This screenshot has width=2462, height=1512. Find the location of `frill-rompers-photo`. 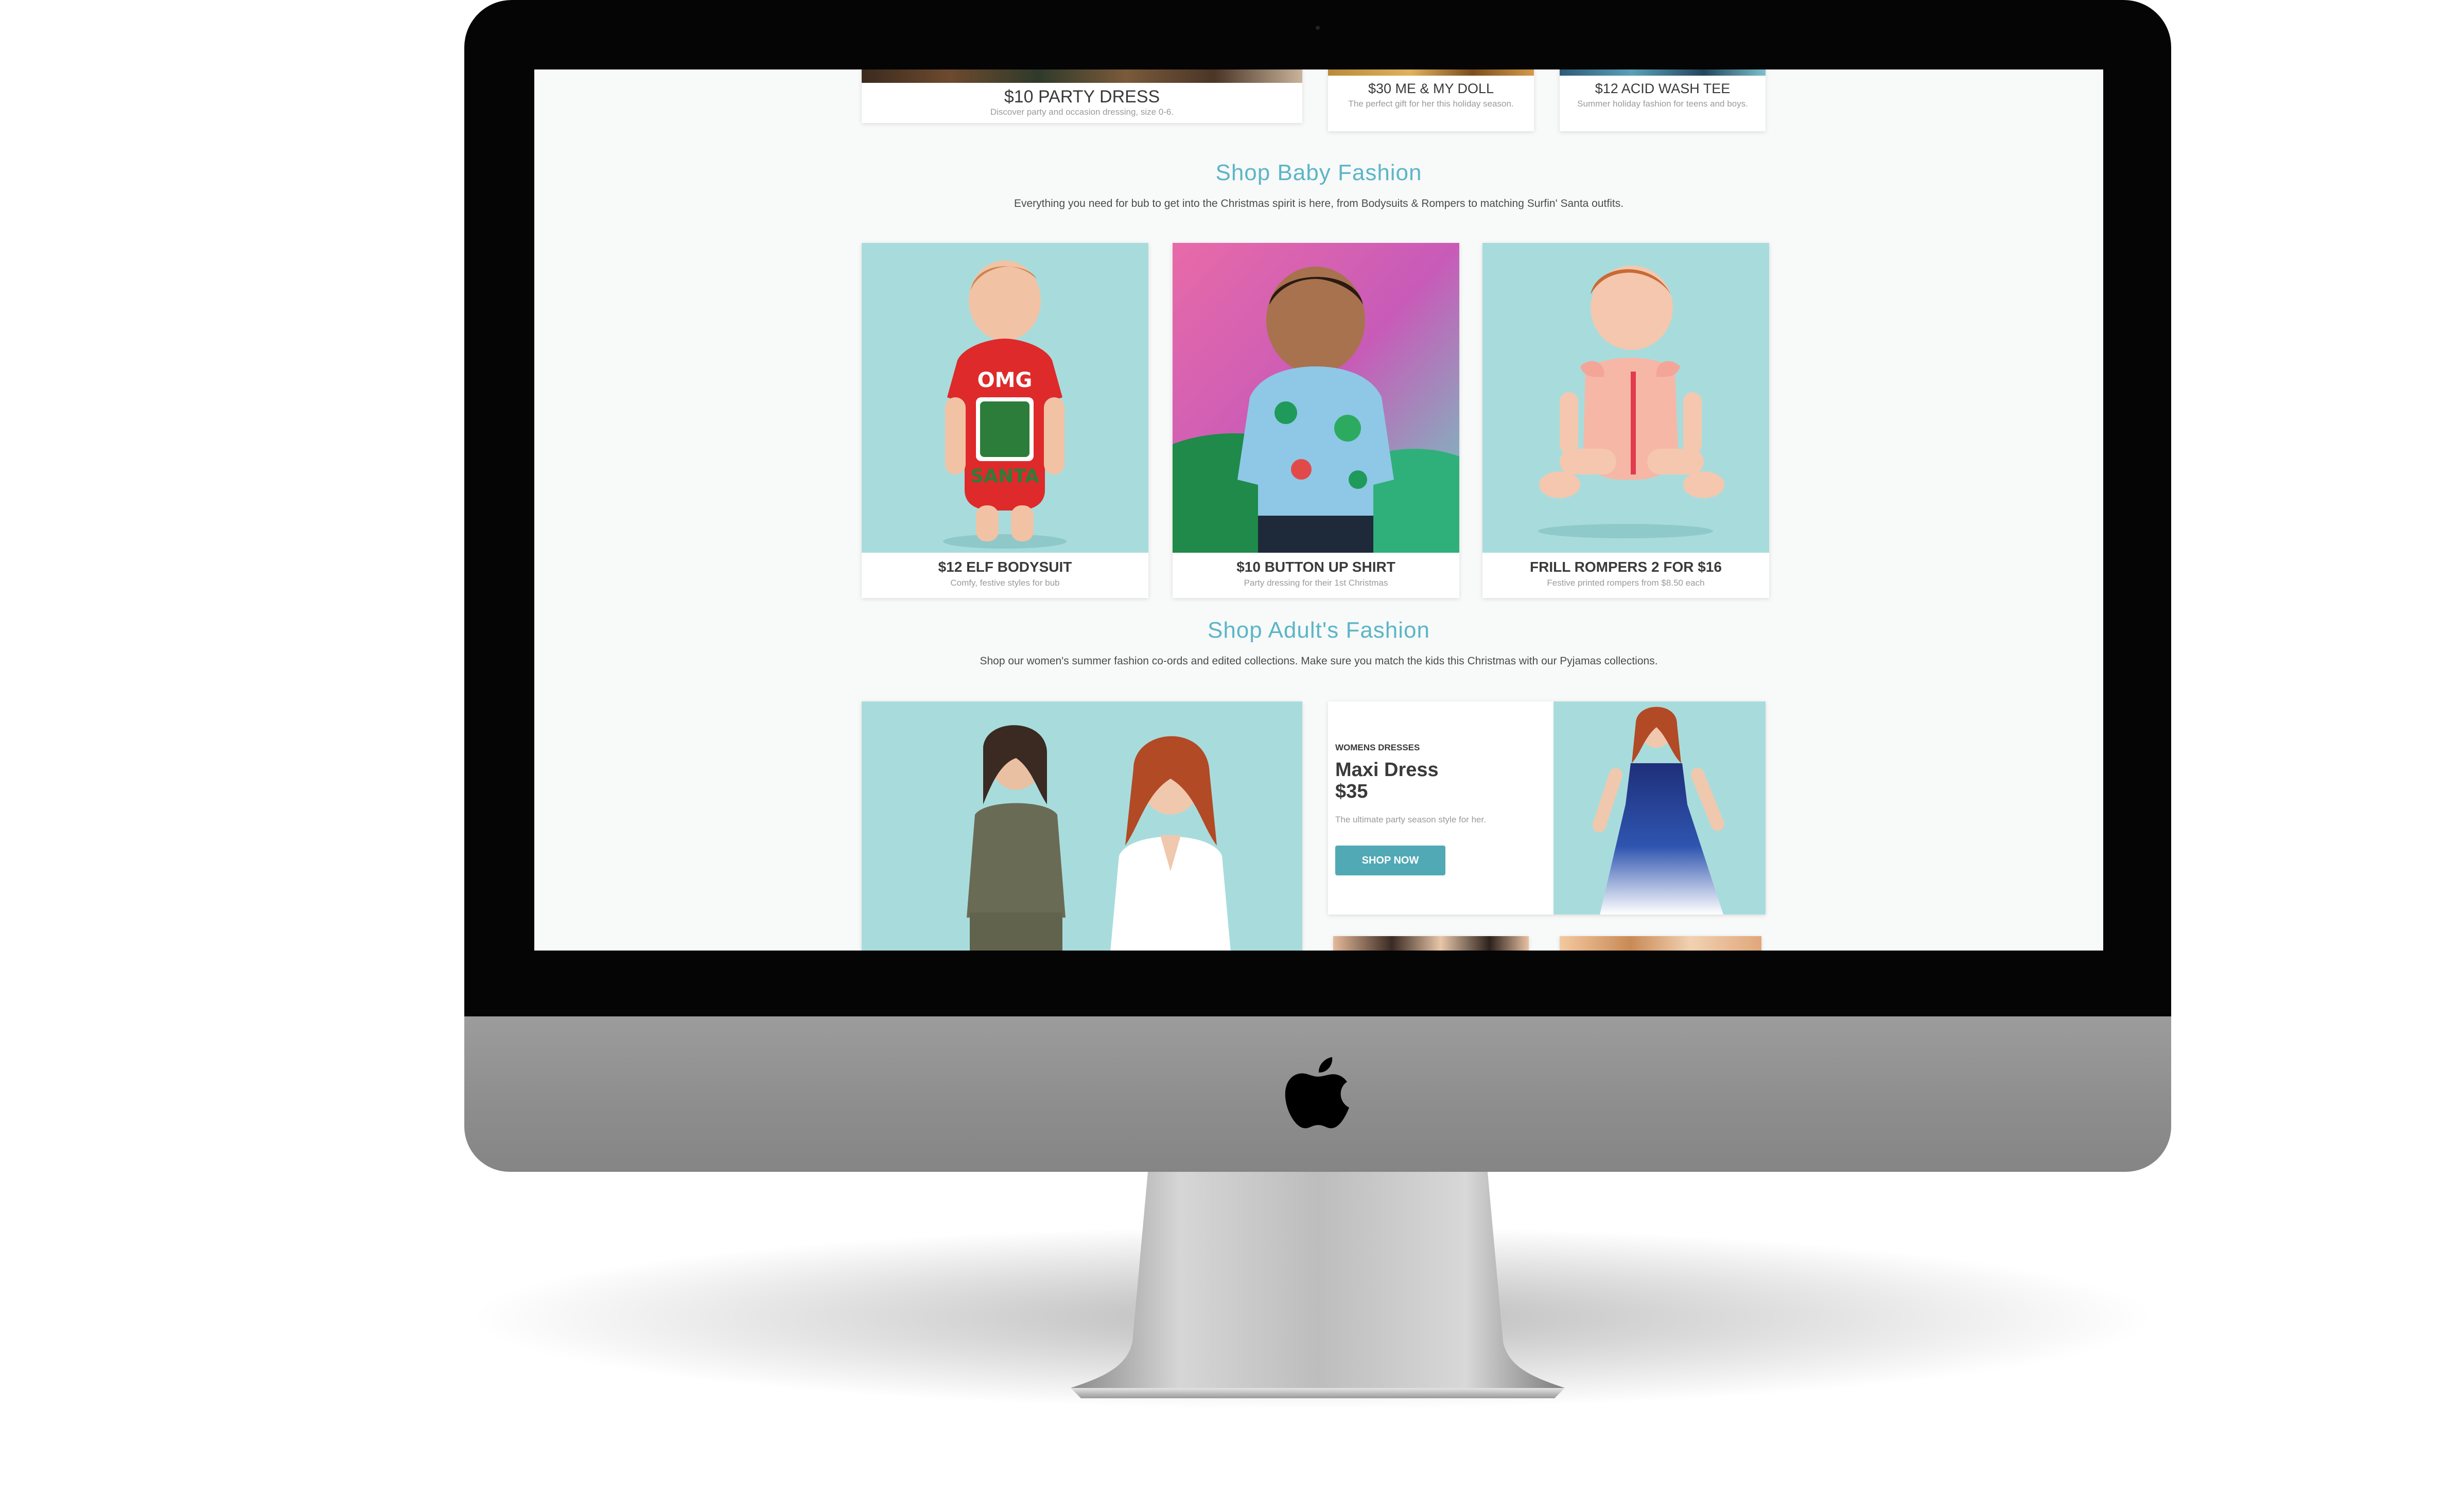

frill-rompers-photo is located at coordinates (1625, 398).